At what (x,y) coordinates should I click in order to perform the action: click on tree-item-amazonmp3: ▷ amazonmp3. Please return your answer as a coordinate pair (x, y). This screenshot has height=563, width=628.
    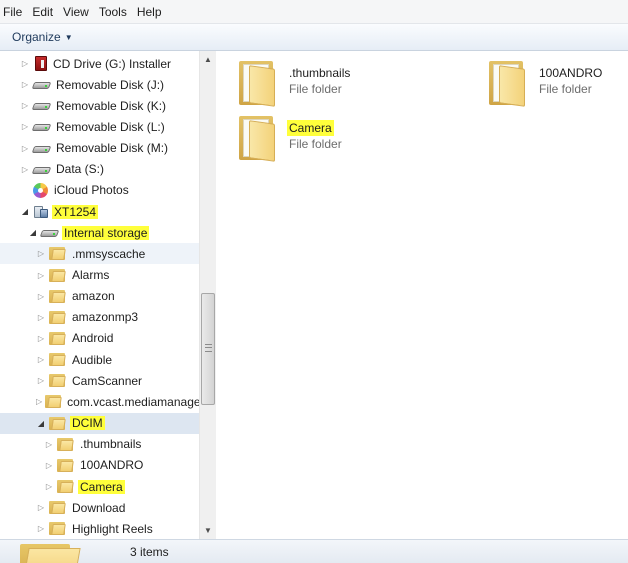
    Looking at the image, I should click on (99, 317).